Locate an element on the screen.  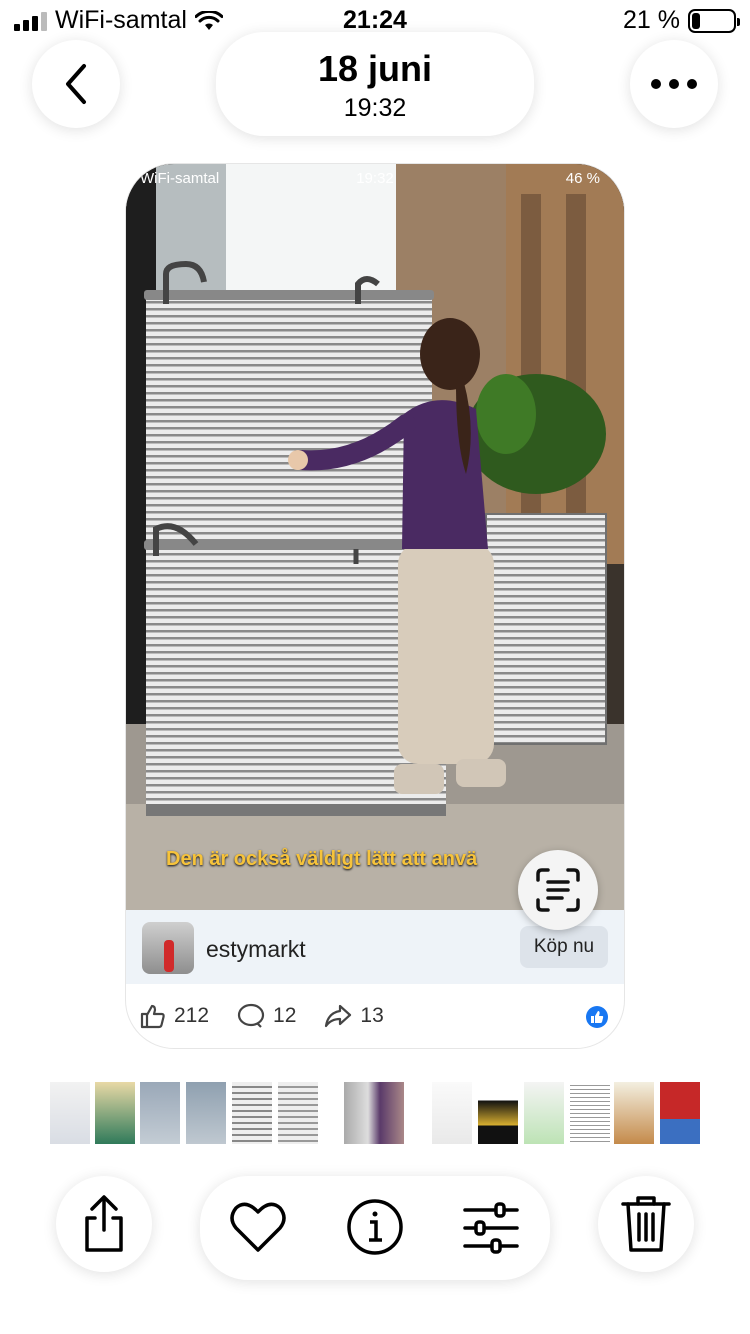
action-toolbar is located at coordinates (375, 1228).